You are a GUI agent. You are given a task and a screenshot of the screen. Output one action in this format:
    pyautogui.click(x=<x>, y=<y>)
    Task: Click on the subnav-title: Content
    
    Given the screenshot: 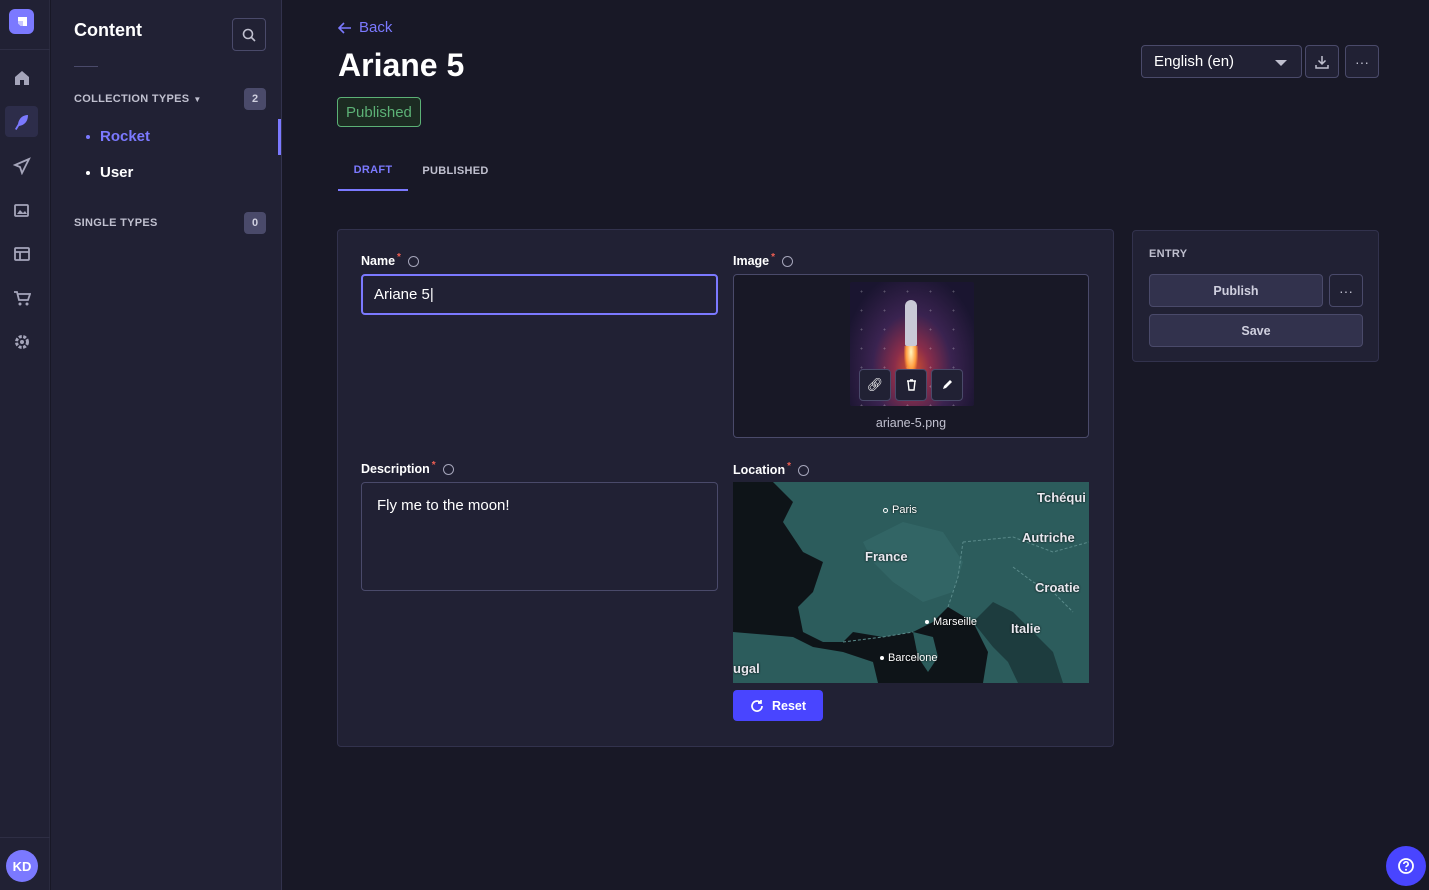 What is the action you would take?
    pyautogui.click(x=108, y=30)
    